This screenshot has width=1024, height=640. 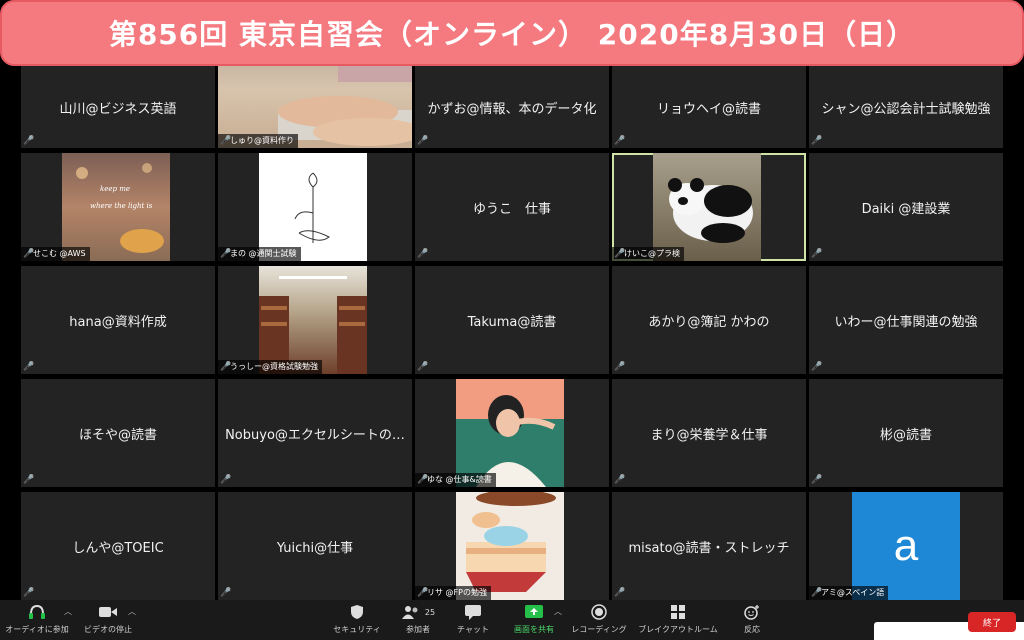 I want to click on participant-tile: keep me where the light is せこむ @AWS 🎤, so click(x=118, y=207).